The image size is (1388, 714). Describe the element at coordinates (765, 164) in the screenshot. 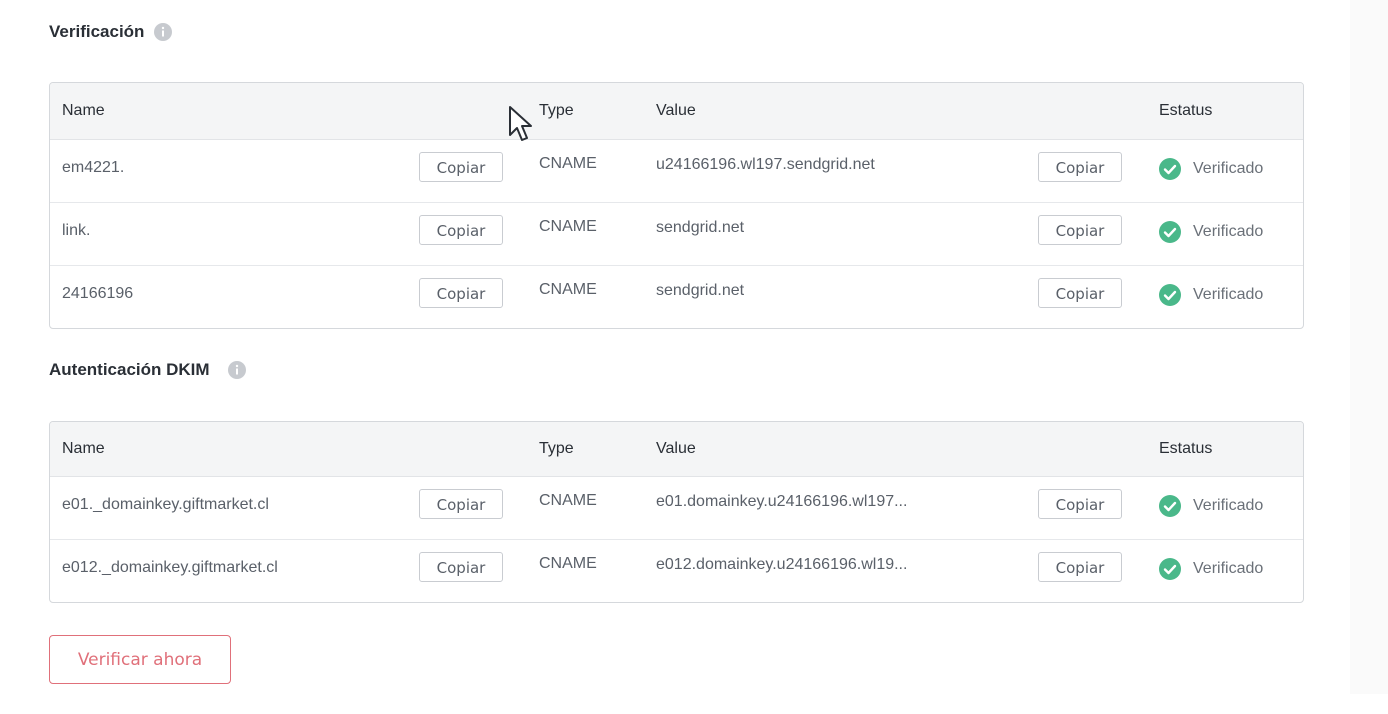

I see `record-value: u24166196.wl197.sendgrid.net` at that location.